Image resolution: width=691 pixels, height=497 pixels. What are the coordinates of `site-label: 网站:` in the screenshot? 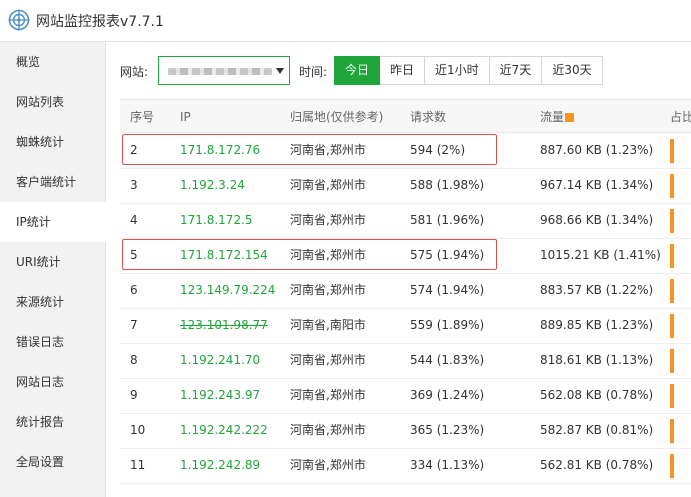 It's located at (134, 72).